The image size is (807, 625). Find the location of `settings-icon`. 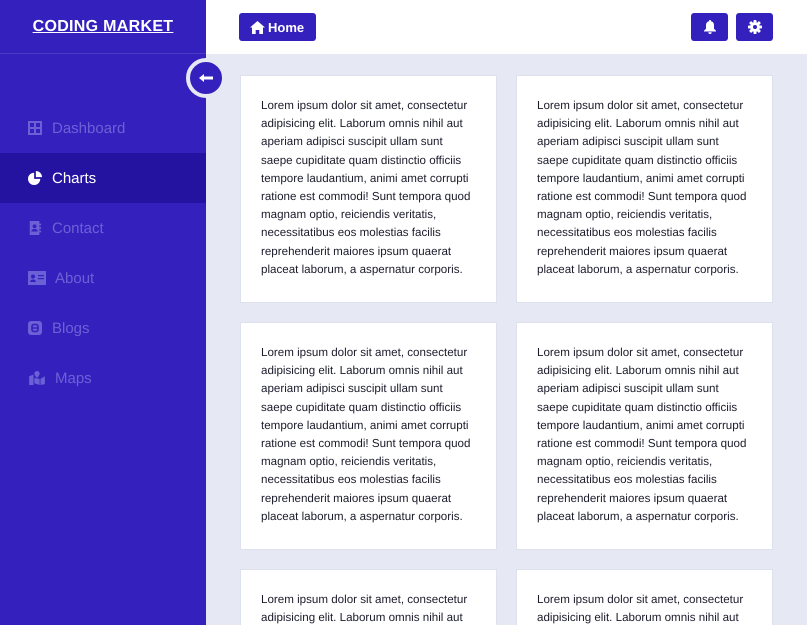

settings-icon is located at coordinates (755, 27).